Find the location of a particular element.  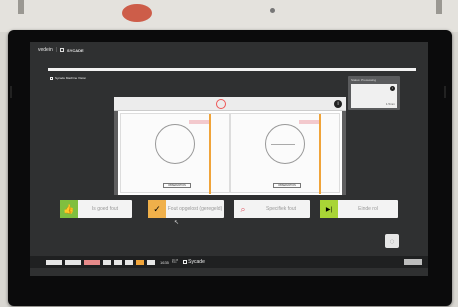

bezel-tick-right is located at coordinates (445, 92).